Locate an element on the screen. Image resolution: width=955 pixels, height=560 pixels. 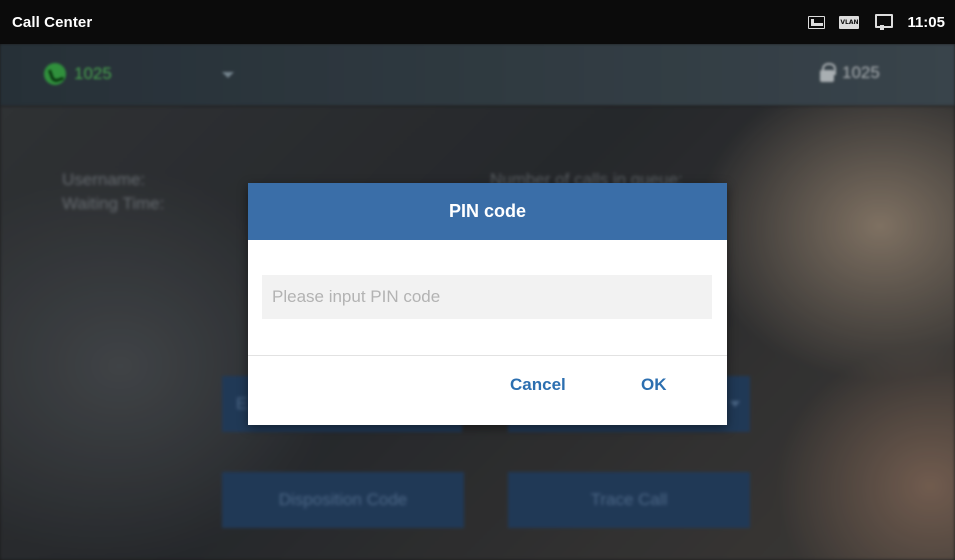
pin-code-input is located at coordinates (487, 297).